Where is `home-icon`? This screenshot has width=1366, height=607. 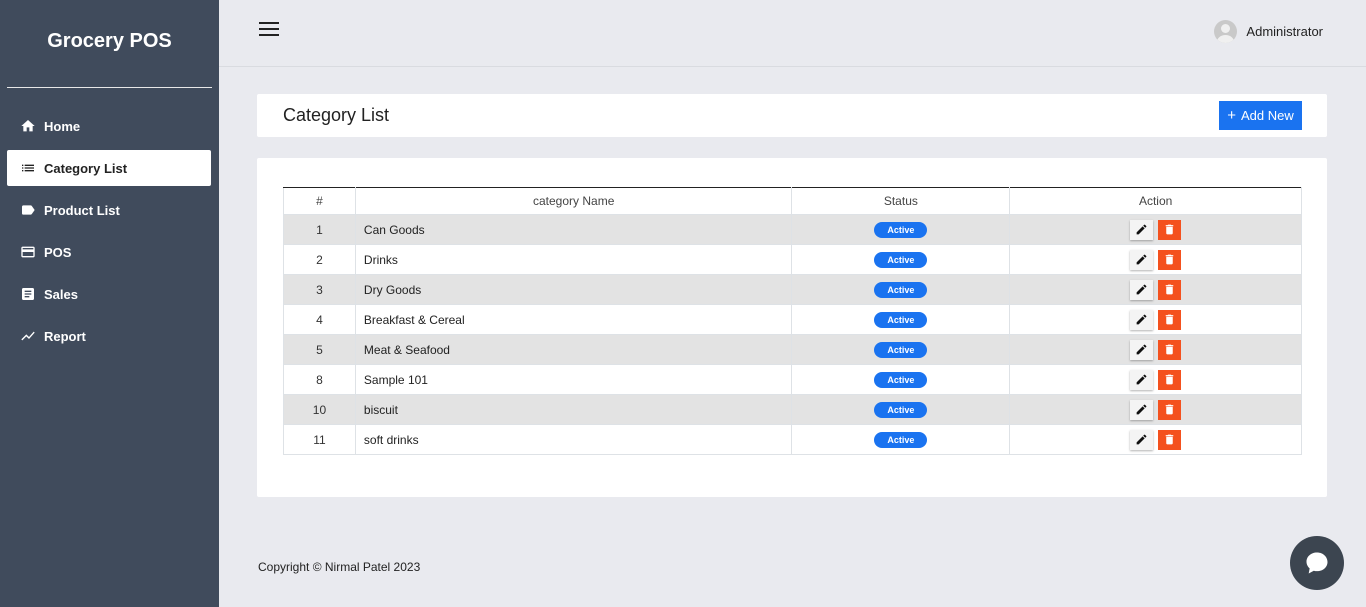 home-icon is located at coordinates (28, 126).